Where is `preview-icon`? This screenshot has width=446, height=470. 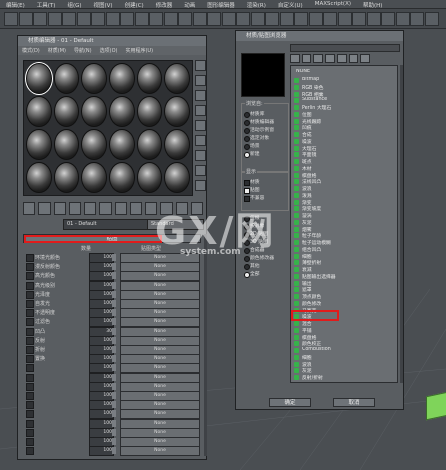 preview-icon is located at coordinates (200, 140).